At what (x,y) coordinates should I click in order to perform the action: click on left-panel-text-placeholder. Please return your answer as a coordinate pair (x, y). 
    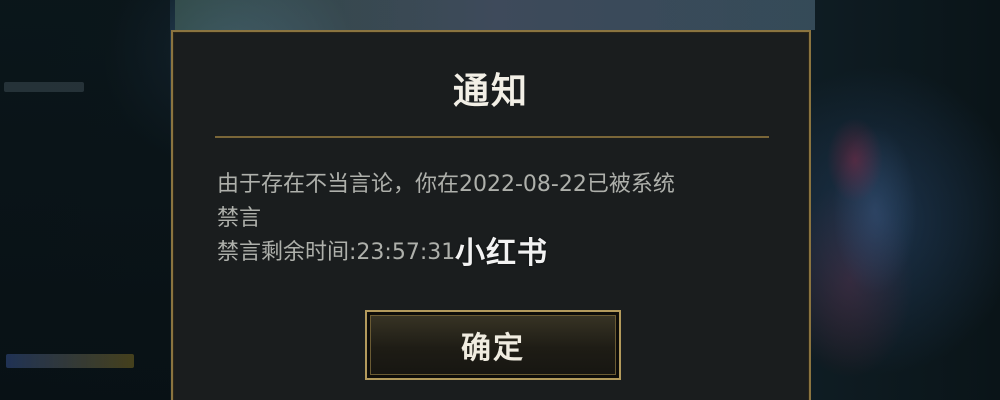
    Looking at the image, I should click on (44, 87).